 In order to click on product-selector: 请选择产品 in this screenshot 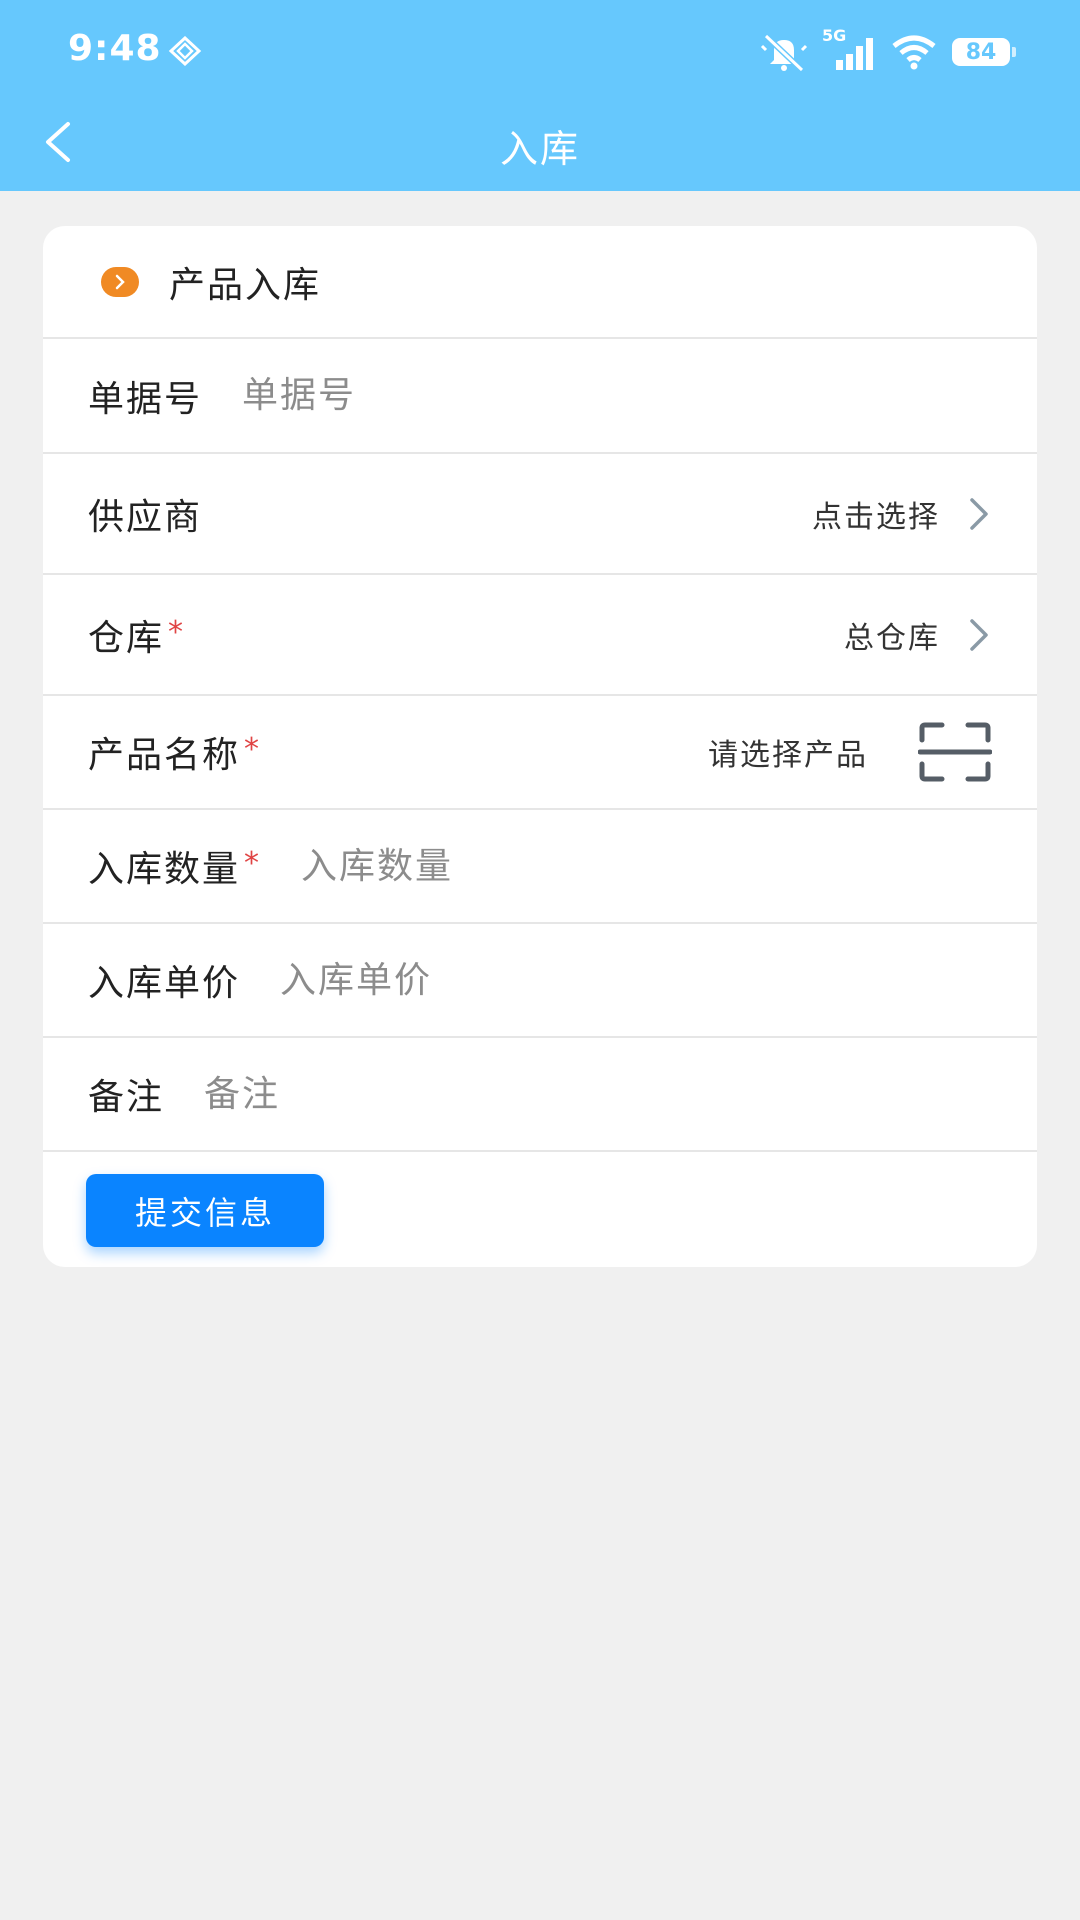, I will do `click(850, 752)`.